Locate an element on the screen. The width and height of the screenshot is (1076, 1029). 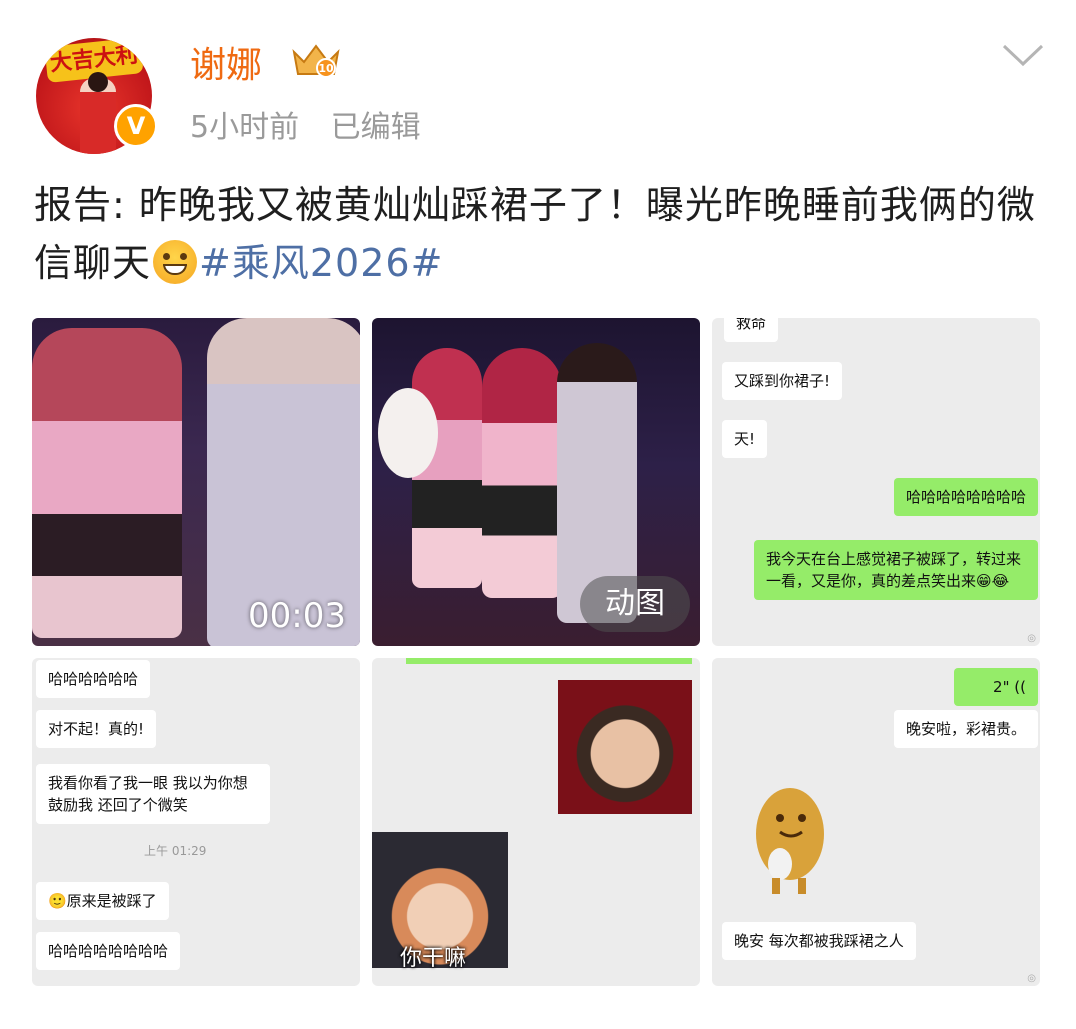
chat-msg-self: 我今天在台上感觉裙子被踩了，转过来一看，又是你，真的差点笑出来😁😂 is located at coordinates (896, 570).